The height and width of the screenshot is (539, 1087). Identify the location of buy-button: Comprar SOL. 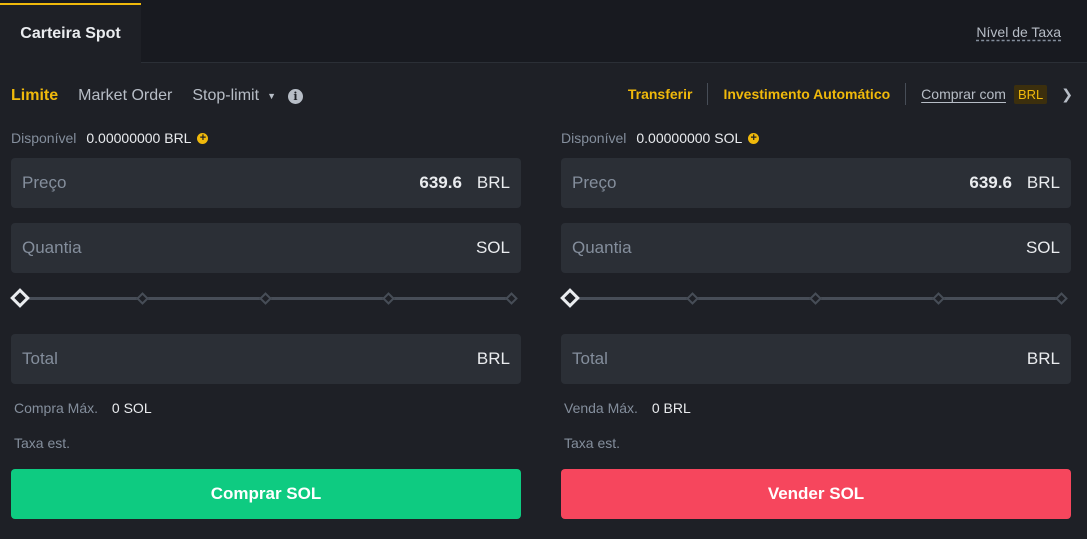
(266, 494).